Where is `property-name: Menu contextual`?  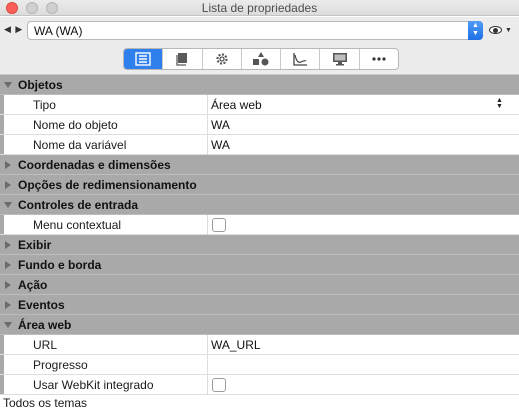 property-name: Menu contextual is located at coordinates (77, 225).